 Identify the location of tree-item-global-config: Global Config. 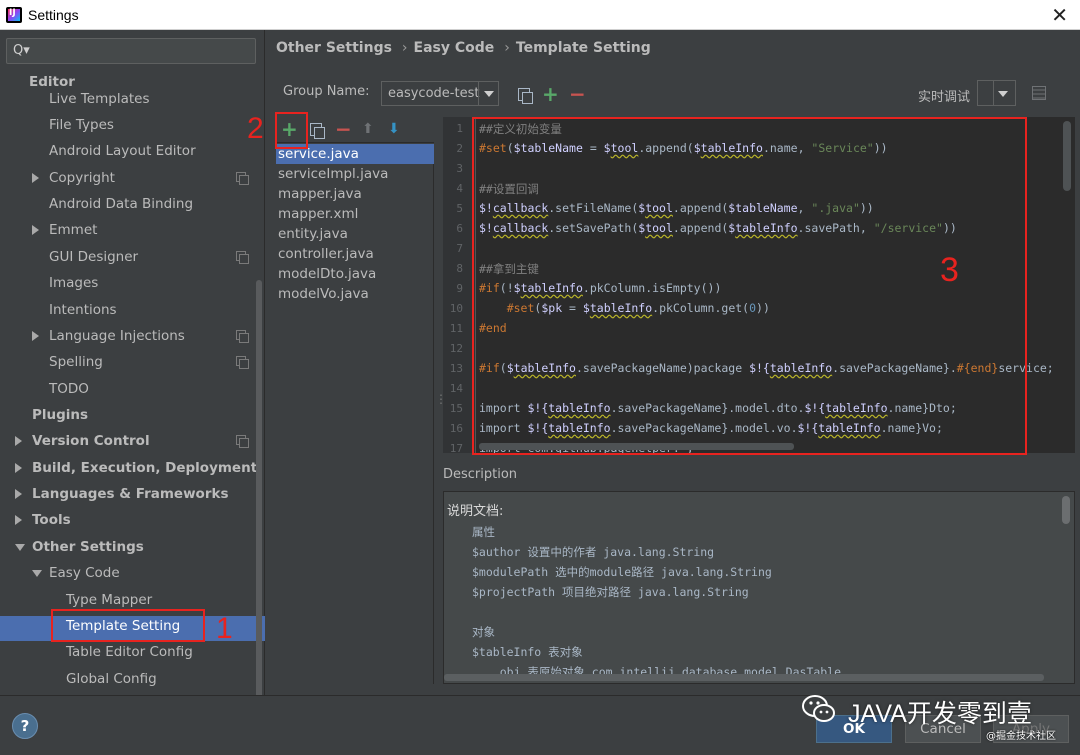
(111, 679).